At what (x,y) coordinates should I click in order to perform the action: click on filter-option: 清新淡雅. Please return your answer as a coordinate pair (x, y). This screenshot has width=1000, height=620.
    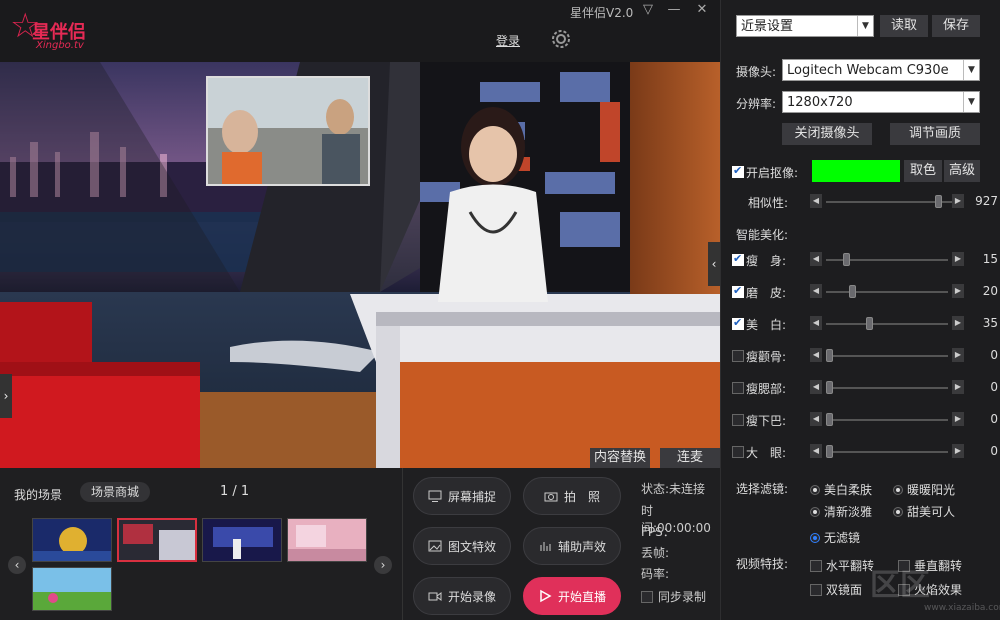
    Looking at the image, I should click on (841, 511).